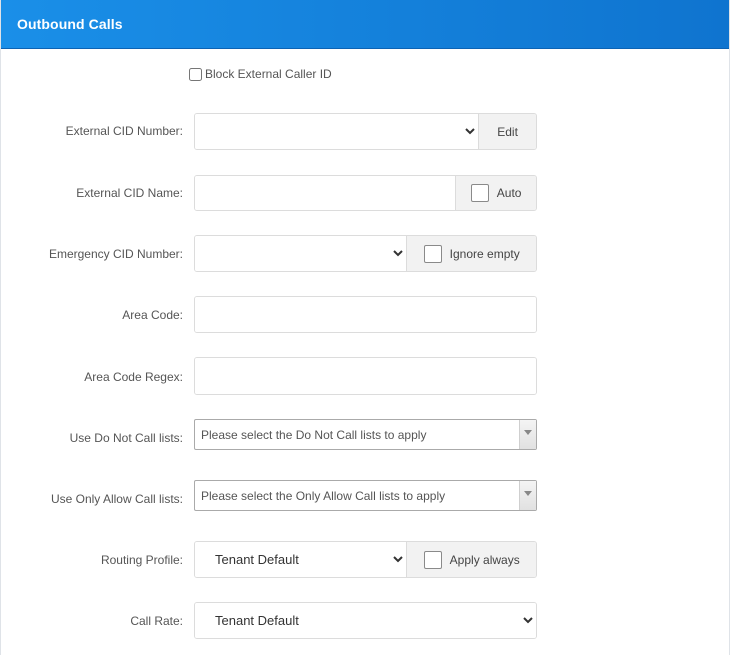 This screenshot has height=655, width=730. Describe the element at coordinates (484, 559) in the screenshot. I see `apply-always-label: Apply always` at that location.